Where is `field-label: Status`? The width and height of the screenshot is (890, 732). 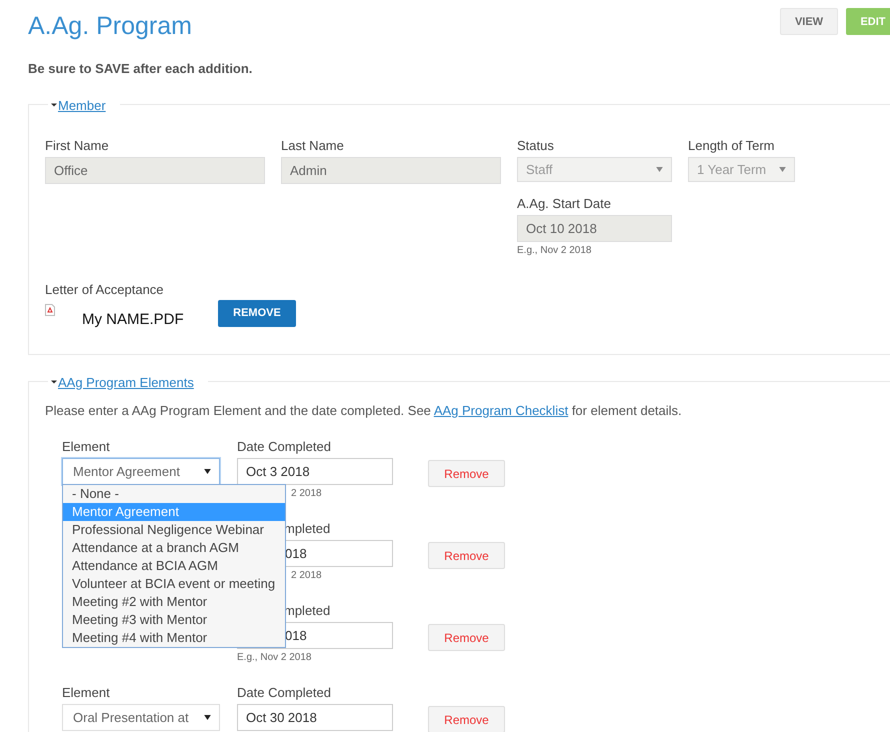 field-label: Status is located at coordinates (536, 145).